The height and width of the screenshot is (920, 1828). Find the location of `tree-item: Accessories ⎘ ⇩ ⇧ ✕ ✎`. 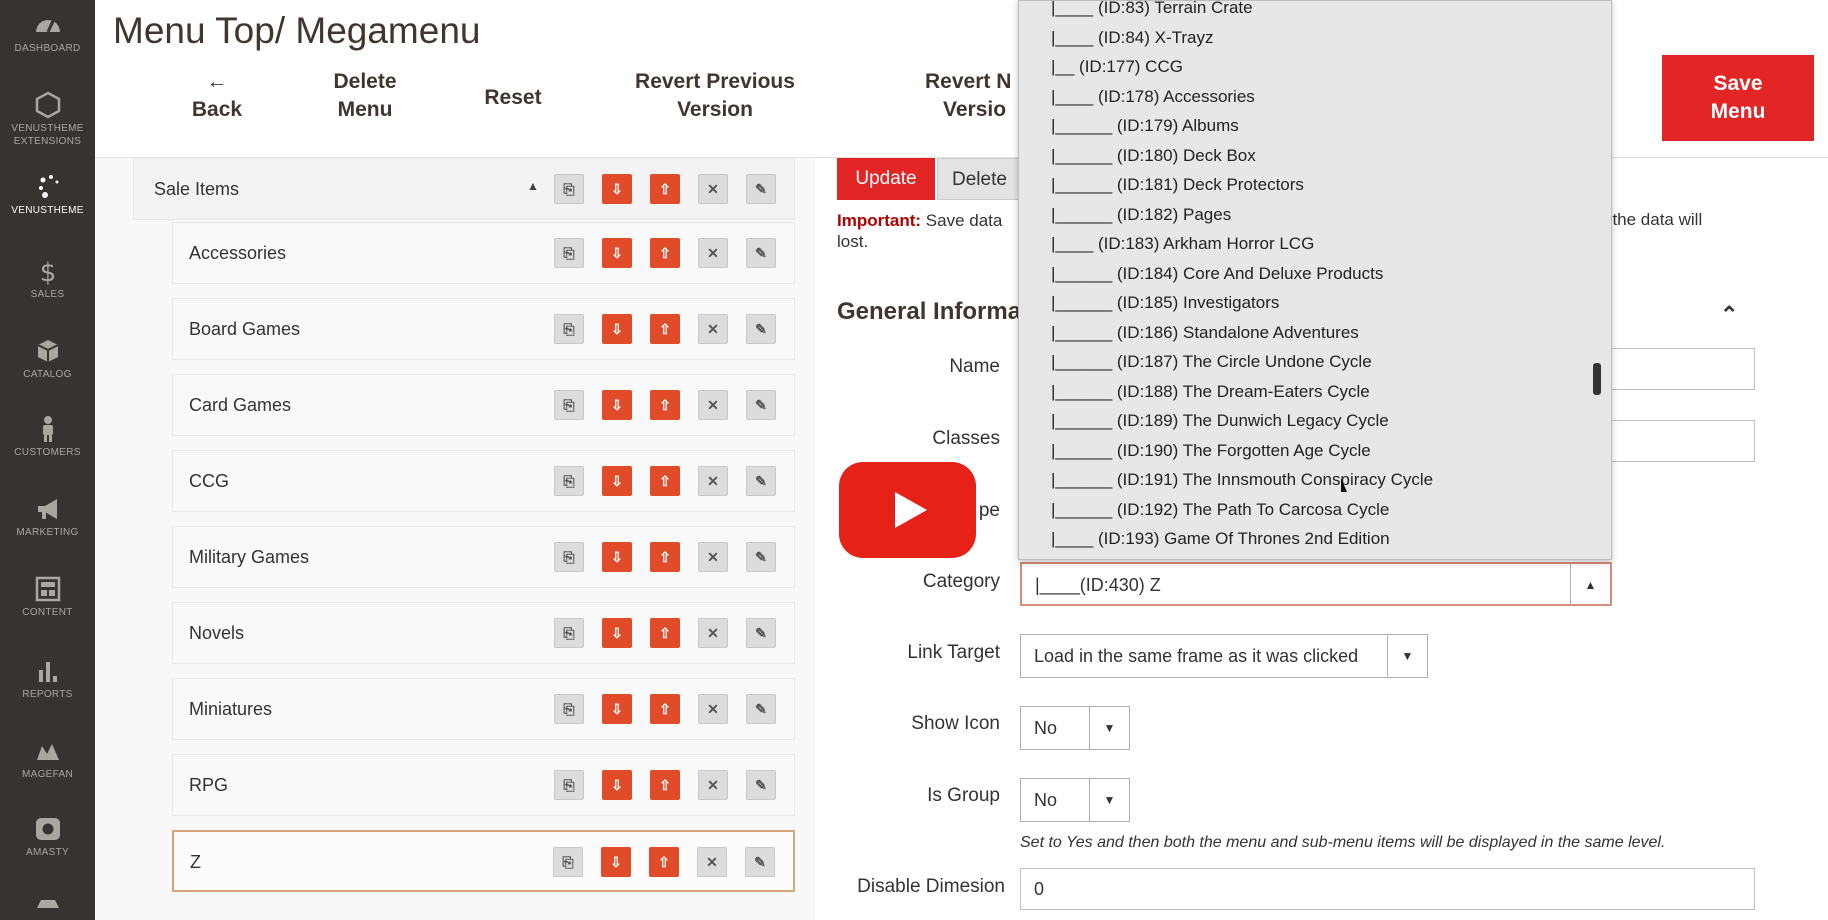

tree-item: Accessories ⎘ ⇩ ⇧ ✕ ✎ is located at coordinates (483, 253).